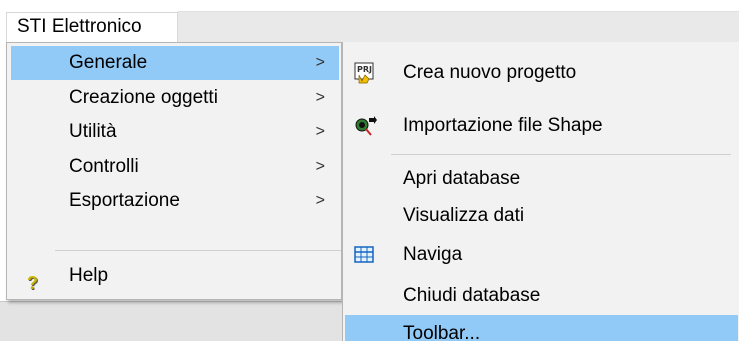 This screenshot has height=341, width=739. Describe the element at coordinates (541, 179) in the screenshot. I see `submenu-item-apri-database: Apri database` at that location.